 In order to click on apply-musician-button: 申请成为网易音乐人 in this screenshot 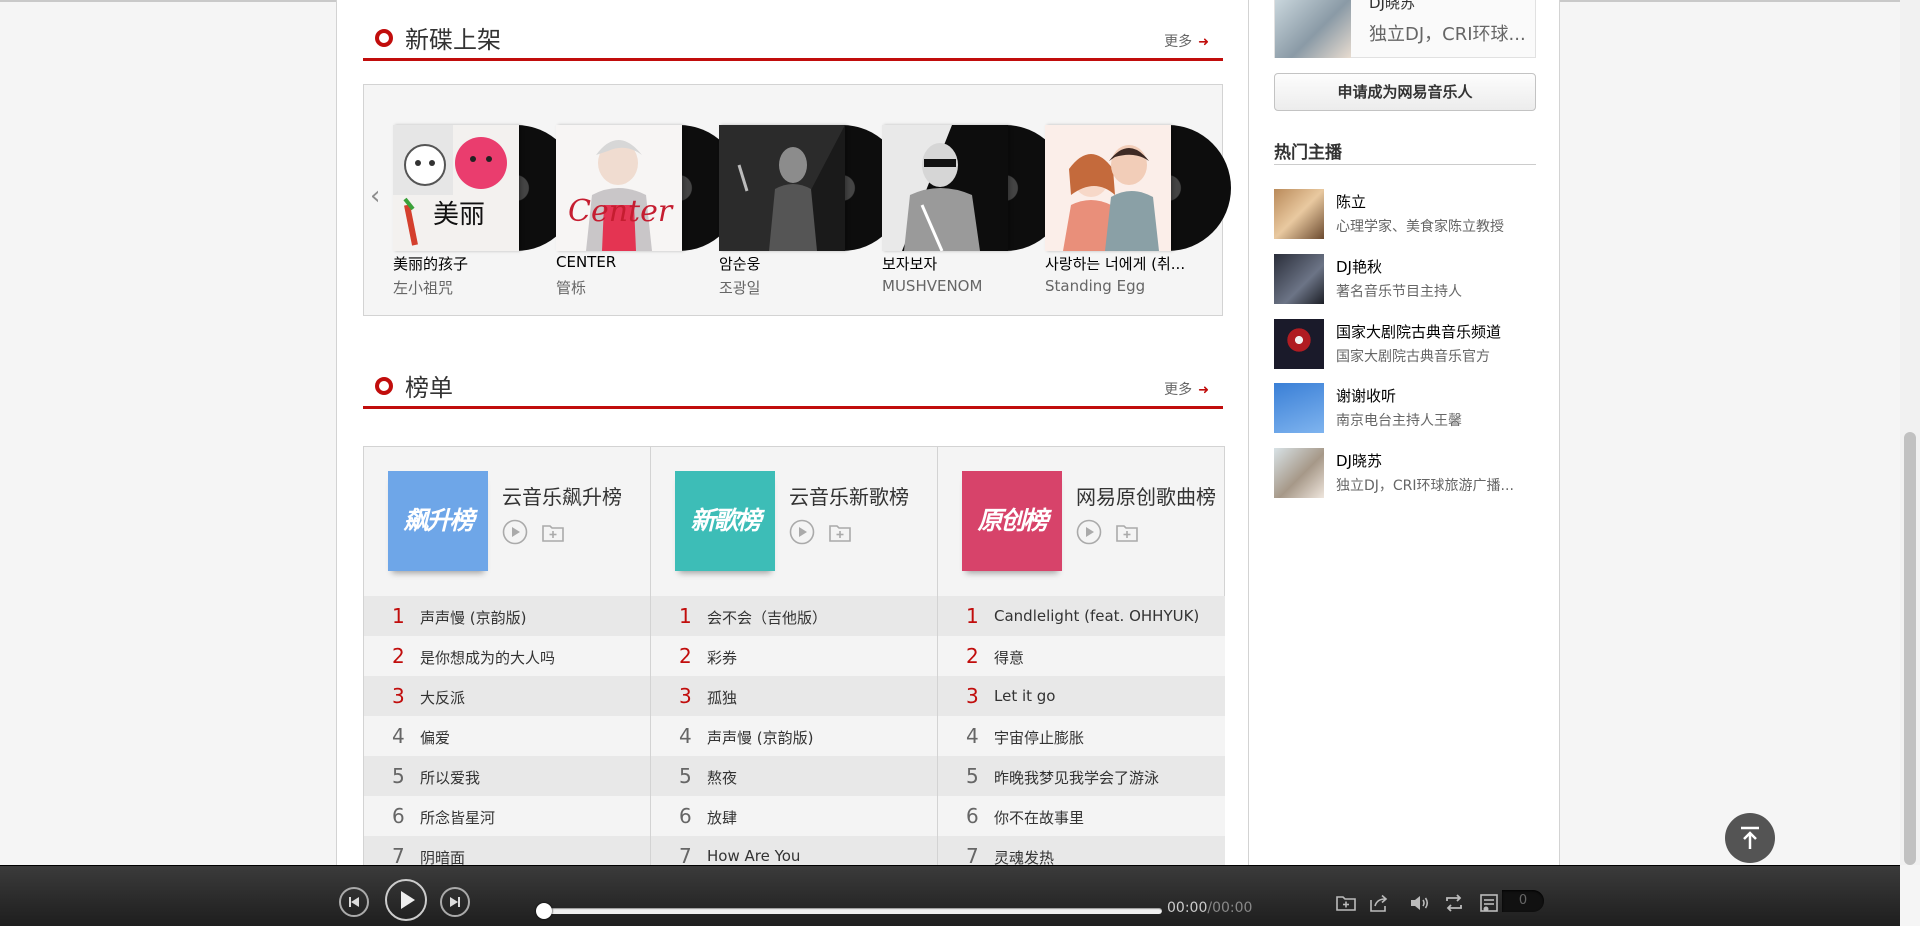, I will do `click(1405, 92)`.